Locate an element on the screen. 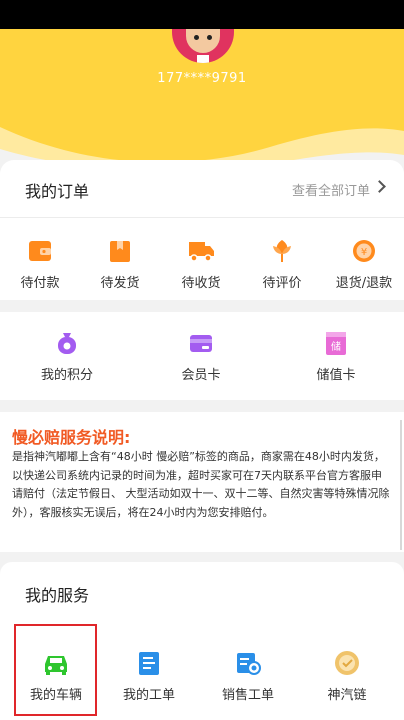  order-tab-pending-receipt: 待收货 is located at coordinates (201, 264).